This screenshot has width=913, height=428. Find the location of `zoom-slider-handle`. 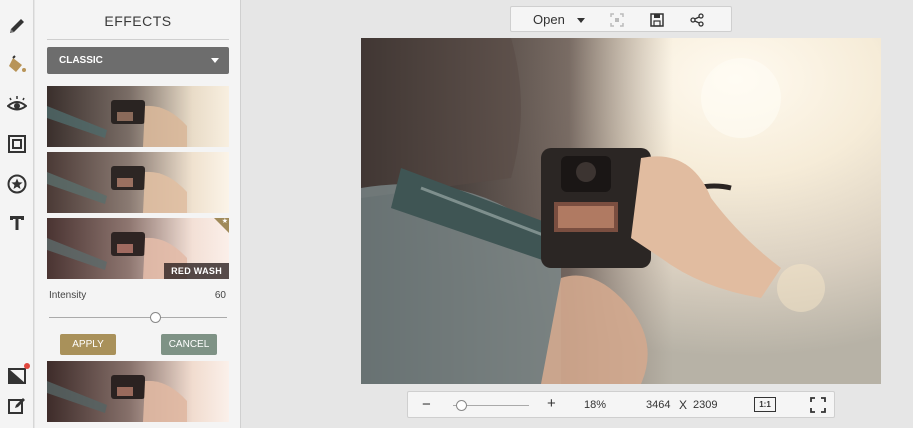

zoom-slider-handle is located at coordinates (461, 405).